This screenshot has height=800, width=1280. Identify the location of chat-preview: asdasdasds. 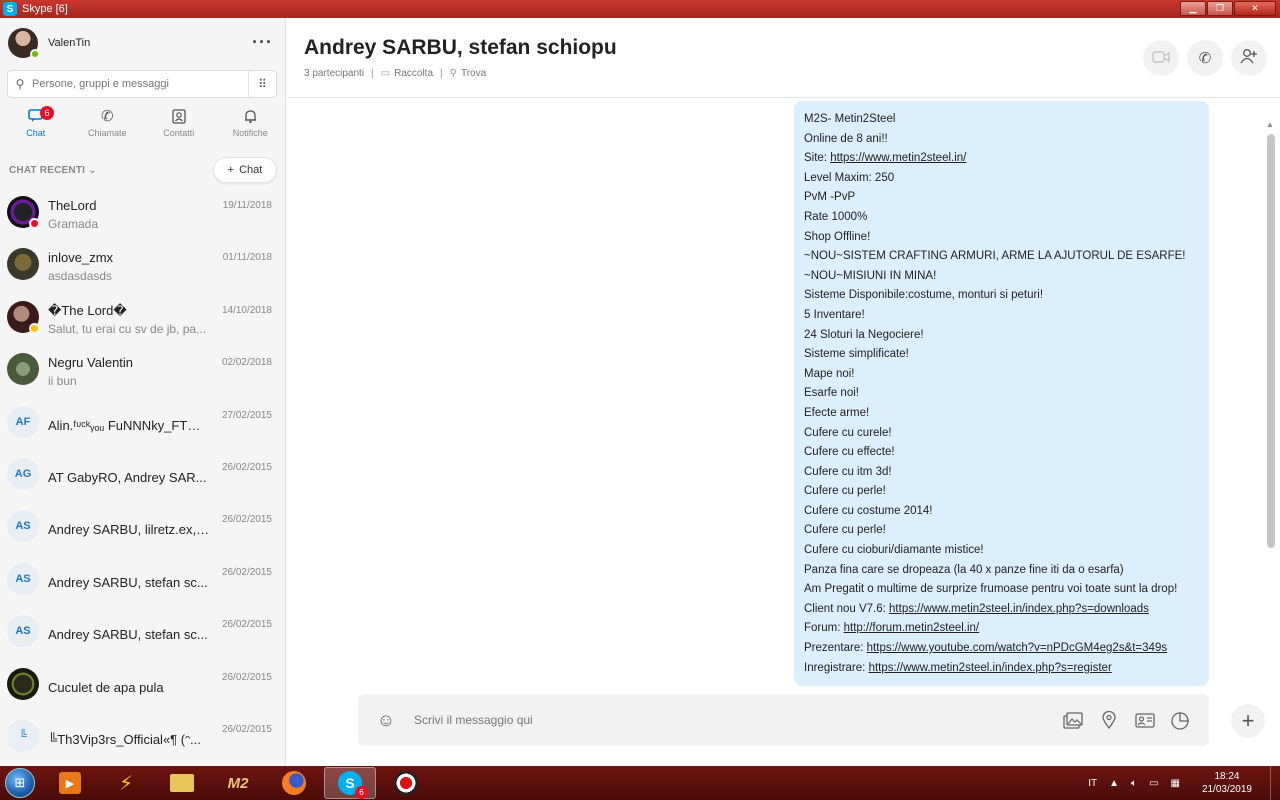
(80, 276).